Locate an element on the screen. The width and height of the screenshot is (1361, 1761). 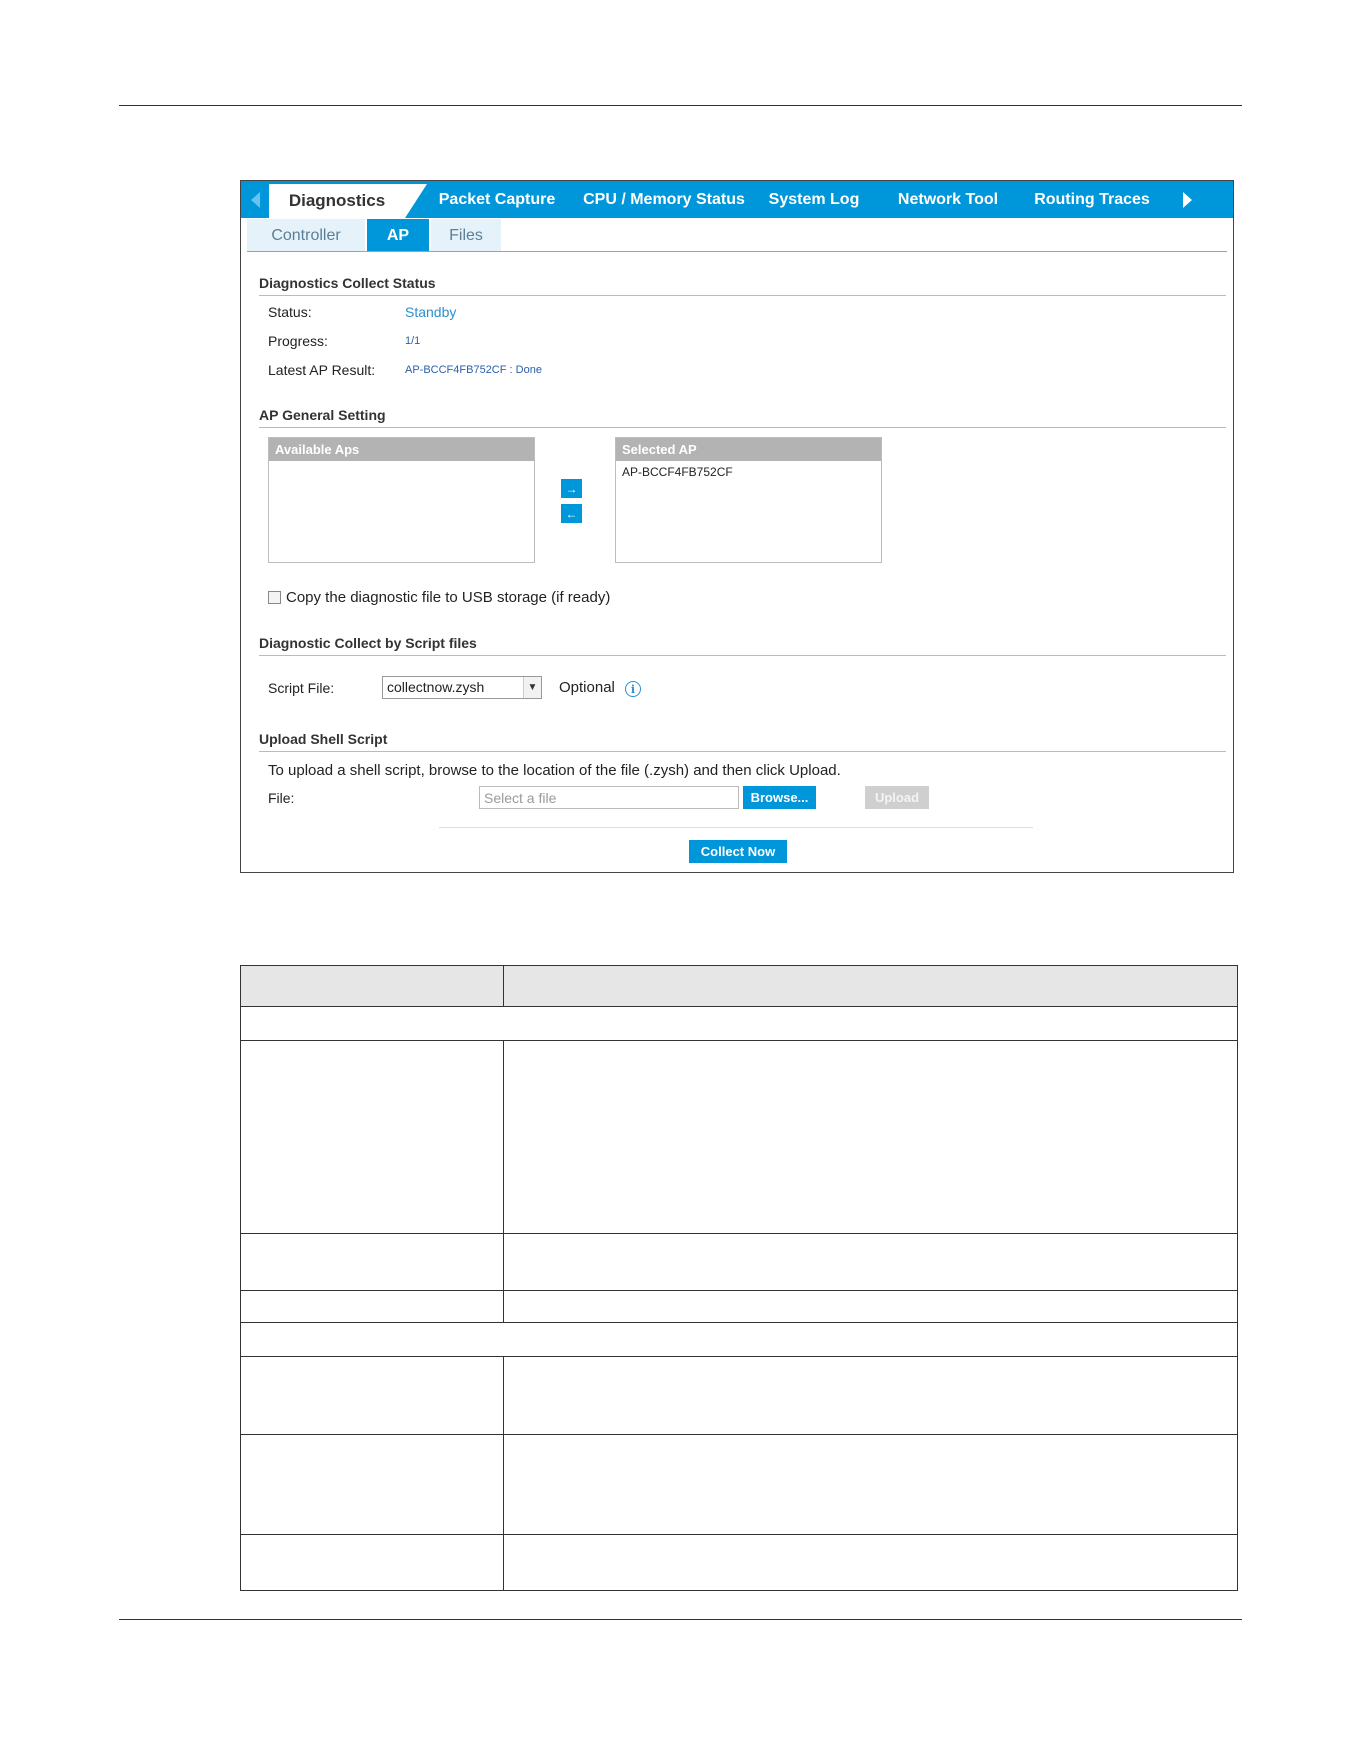
upload-button: Upload is located at coordinates (897, 797).